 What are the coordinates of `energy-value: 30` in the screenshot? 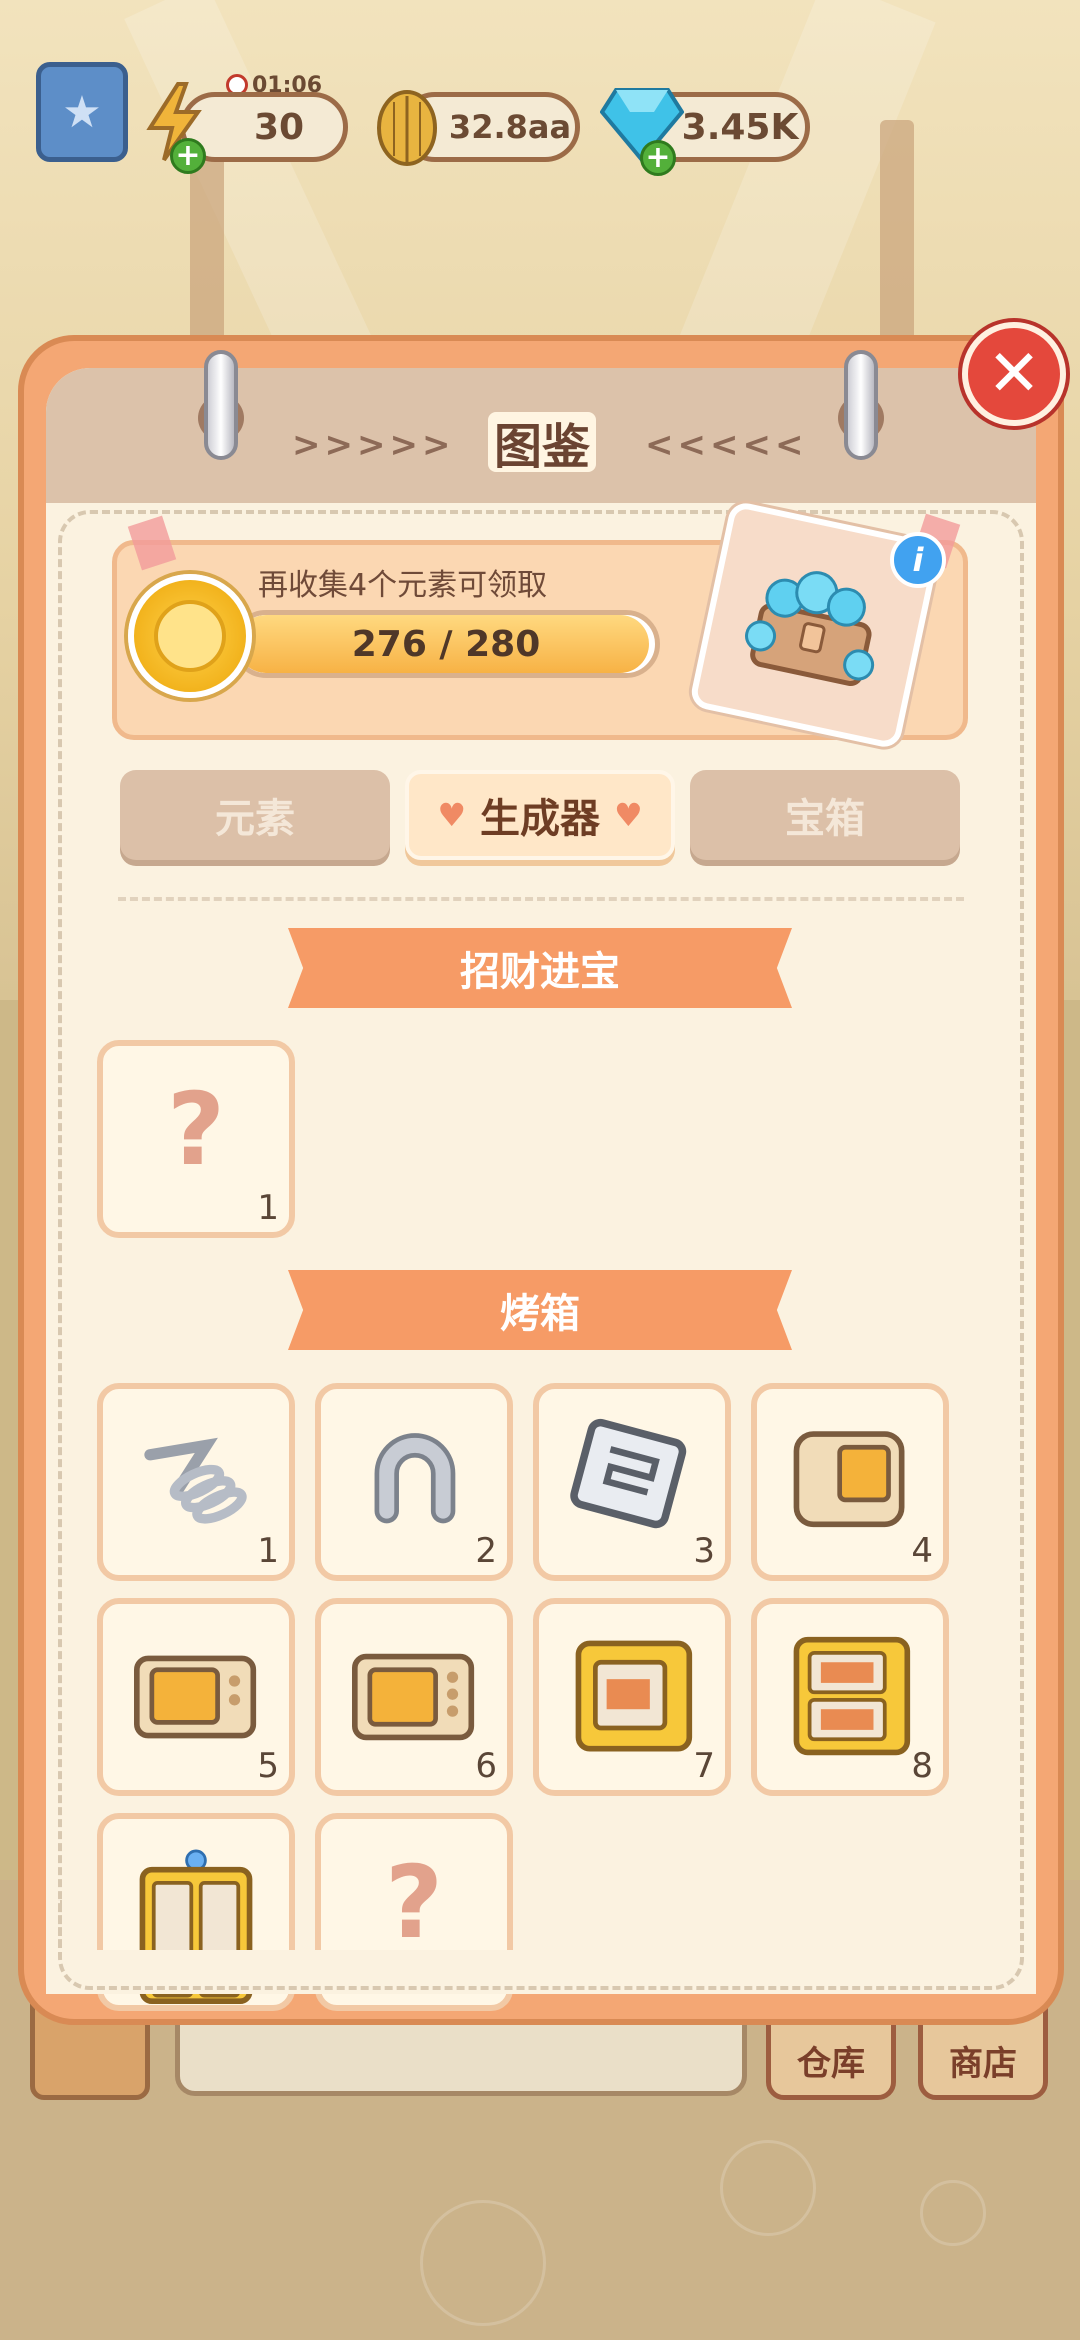 It's located at (279, 127).